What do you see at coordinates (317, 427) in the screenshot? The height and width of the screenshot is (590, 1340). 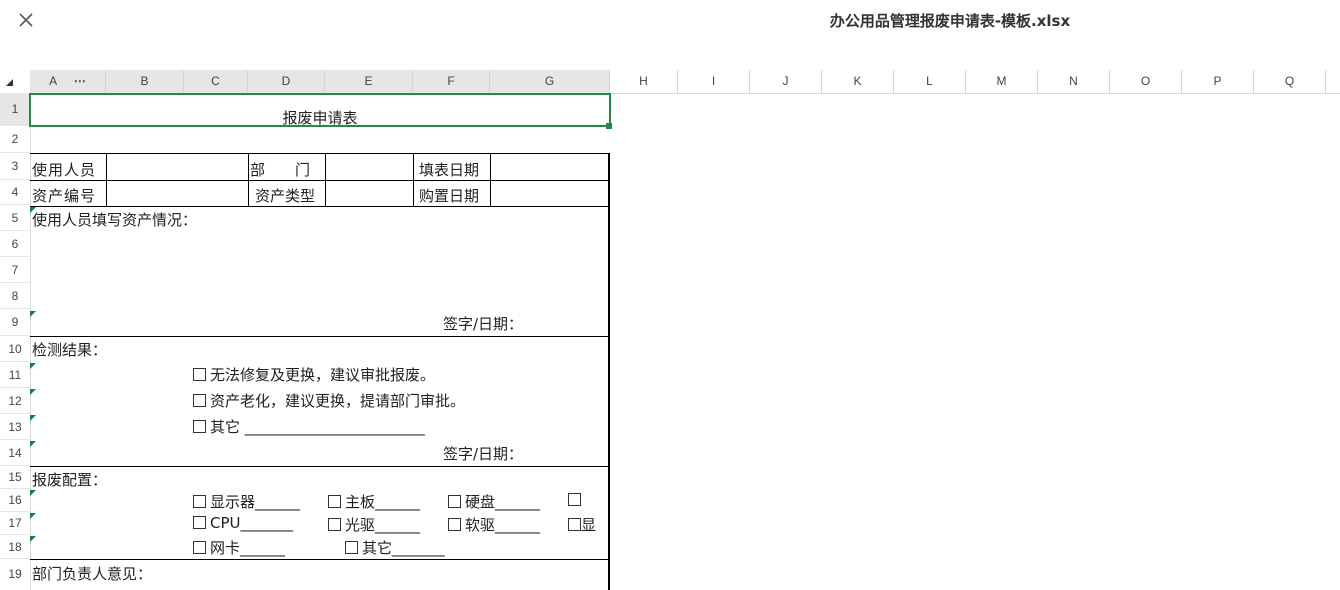 I see `option-label: 其它 ________________________` at bounding box center [317, 427].